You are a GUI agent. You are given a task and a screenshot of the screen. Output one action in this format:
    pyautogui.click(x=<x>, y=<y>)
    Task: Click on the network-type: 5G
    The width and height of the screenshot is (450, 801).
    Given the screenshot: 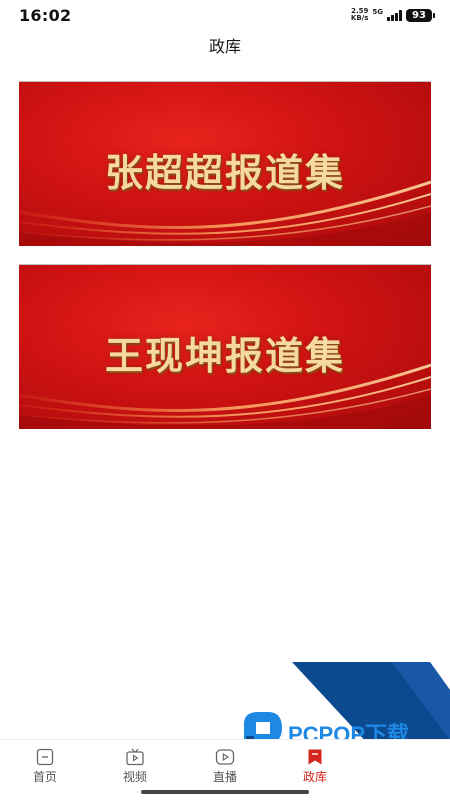 What is the action you would take?
    pyautogui.click(x=377, y=11)
    